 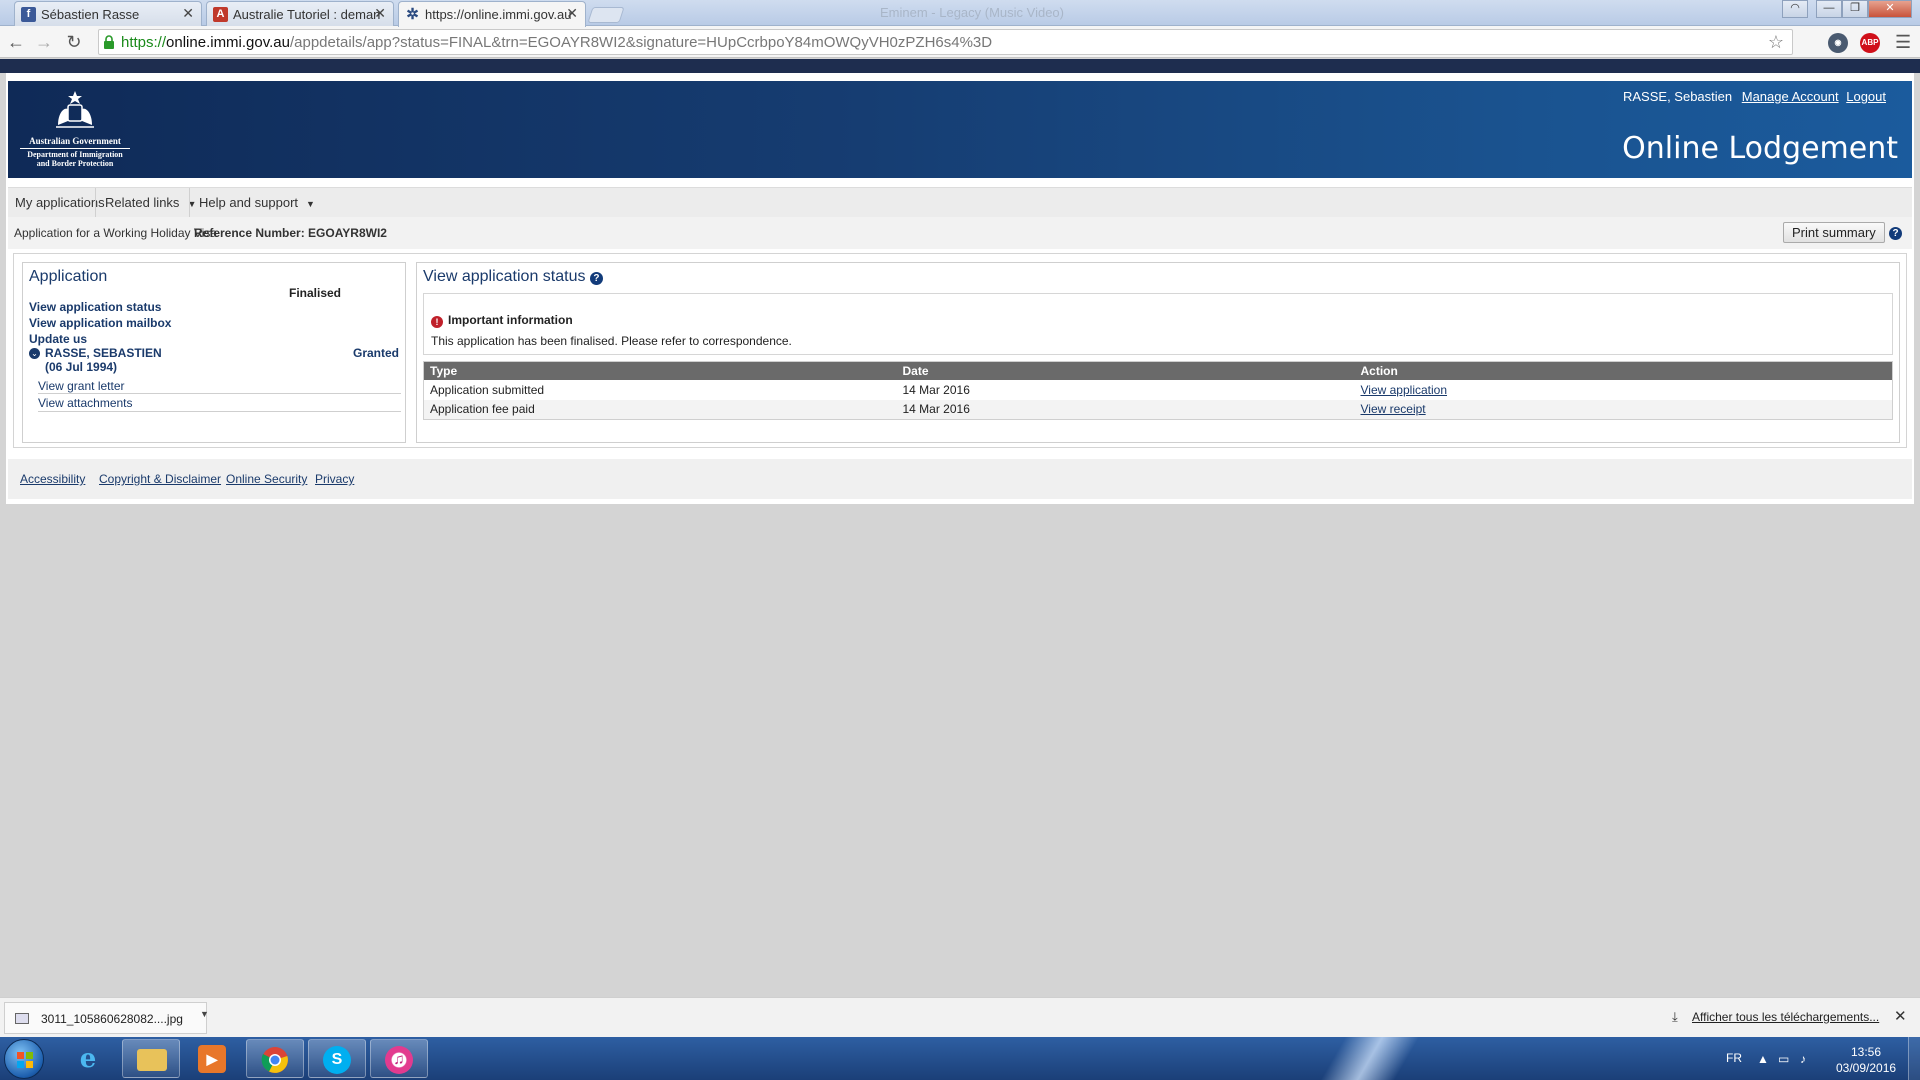 I want to click on tab-title: Sébastien Rasse, so click(x=90, y=14).